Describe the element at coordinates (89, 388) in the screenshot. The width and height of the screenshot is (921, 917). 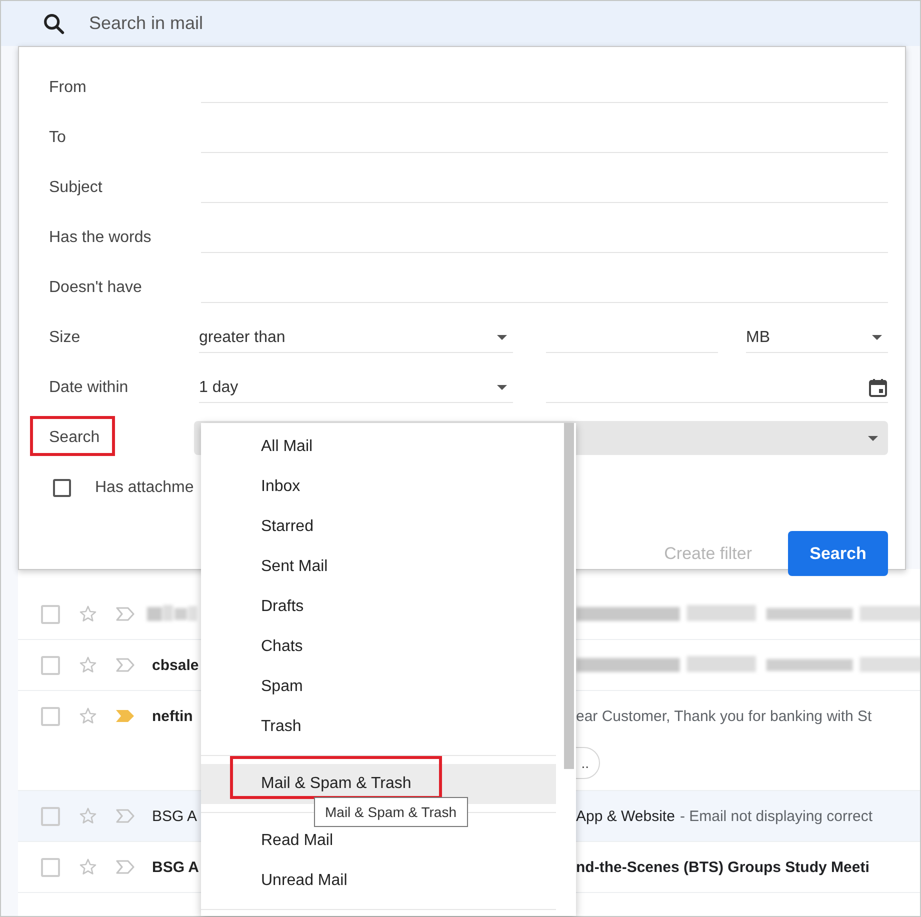
I see `field-label: Date within` at that location.